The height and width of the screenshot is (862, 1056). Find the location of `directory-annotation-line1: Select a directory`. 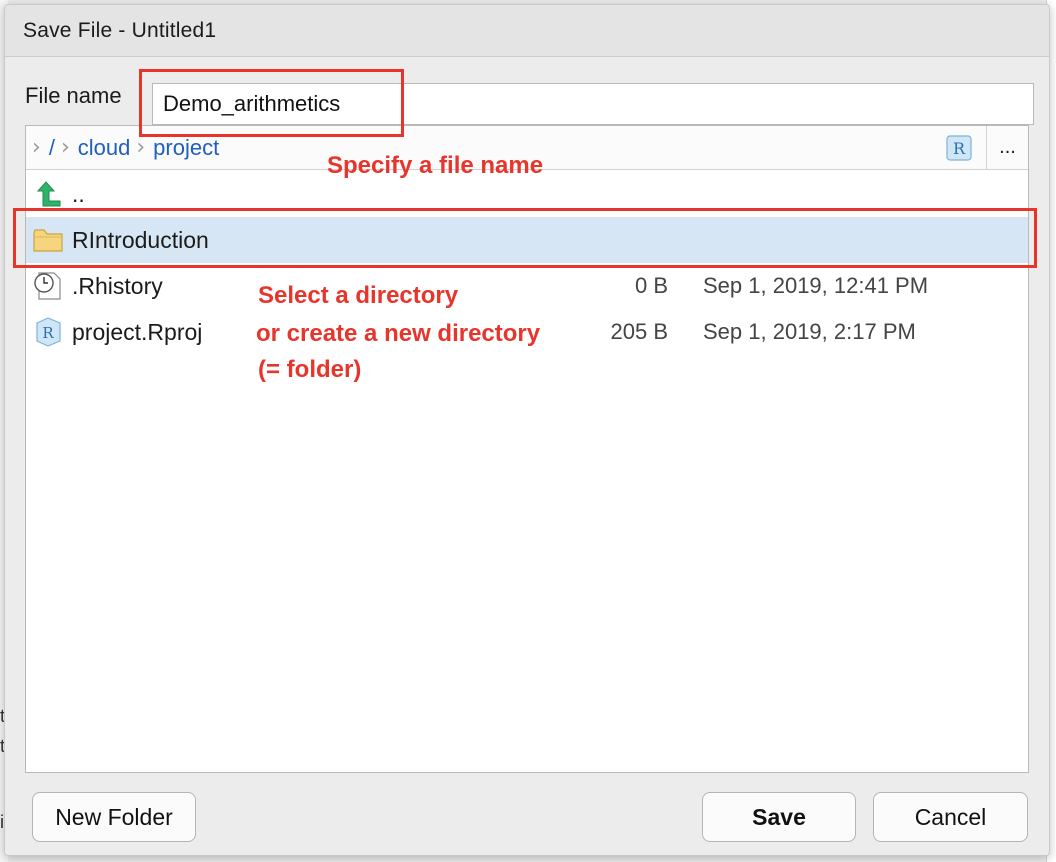

directory-annotation-line1: Select a directory is located at coordinates (358, 295).